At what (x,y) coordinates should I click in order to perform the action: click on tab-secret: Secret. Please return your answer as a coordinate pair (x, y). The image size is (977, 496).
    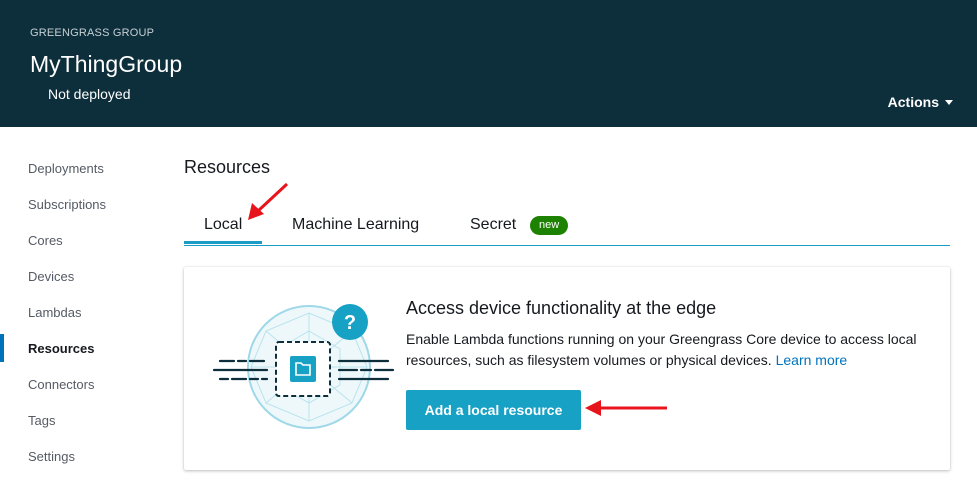
    Looking at the image, I should click on (493, 225).